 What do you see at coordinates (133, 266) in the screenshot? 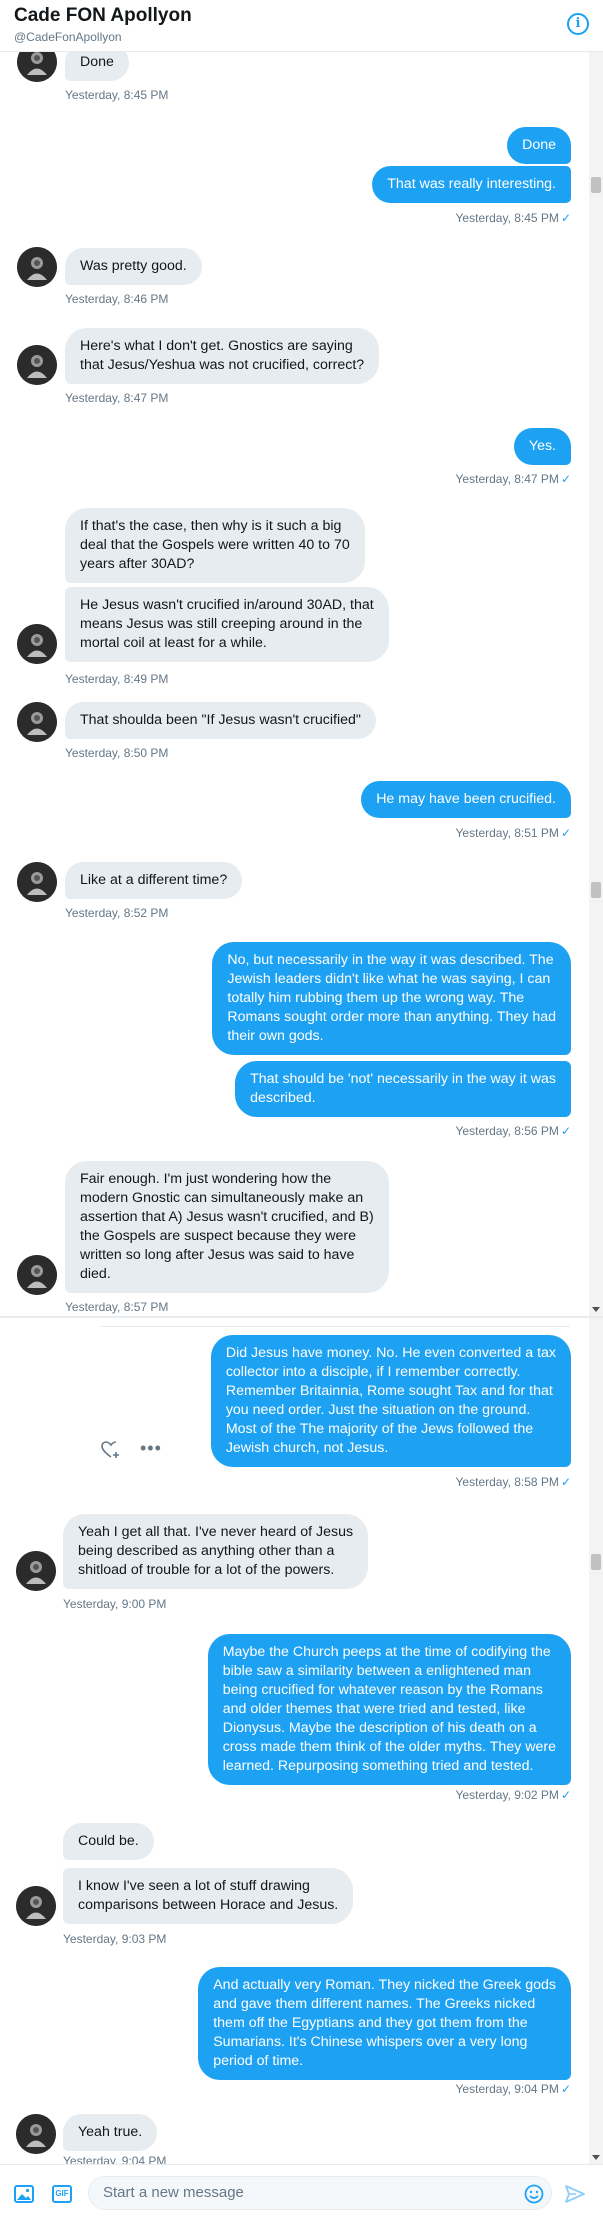
I see `message-bubble-incoming: Was pretty good.` at bounding box center [133, 266].